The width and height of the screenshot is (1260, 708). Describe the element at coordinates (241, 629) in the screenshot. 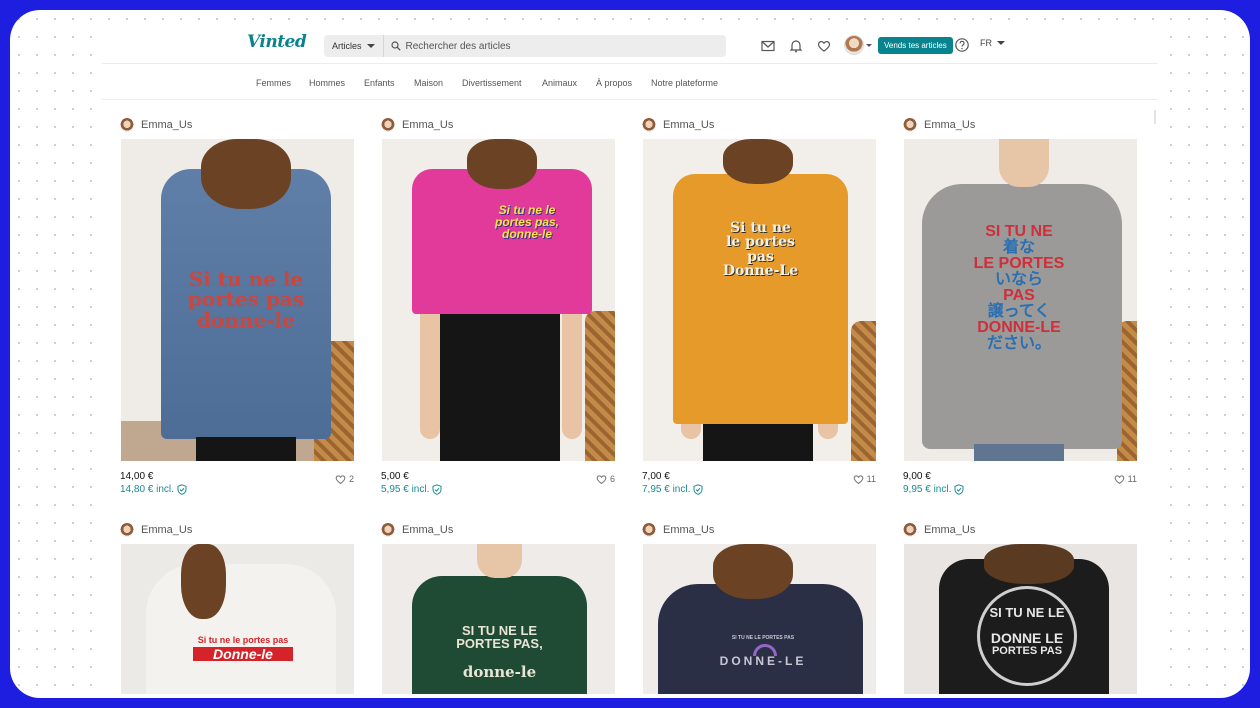

I see `white-hoodie` at that location.